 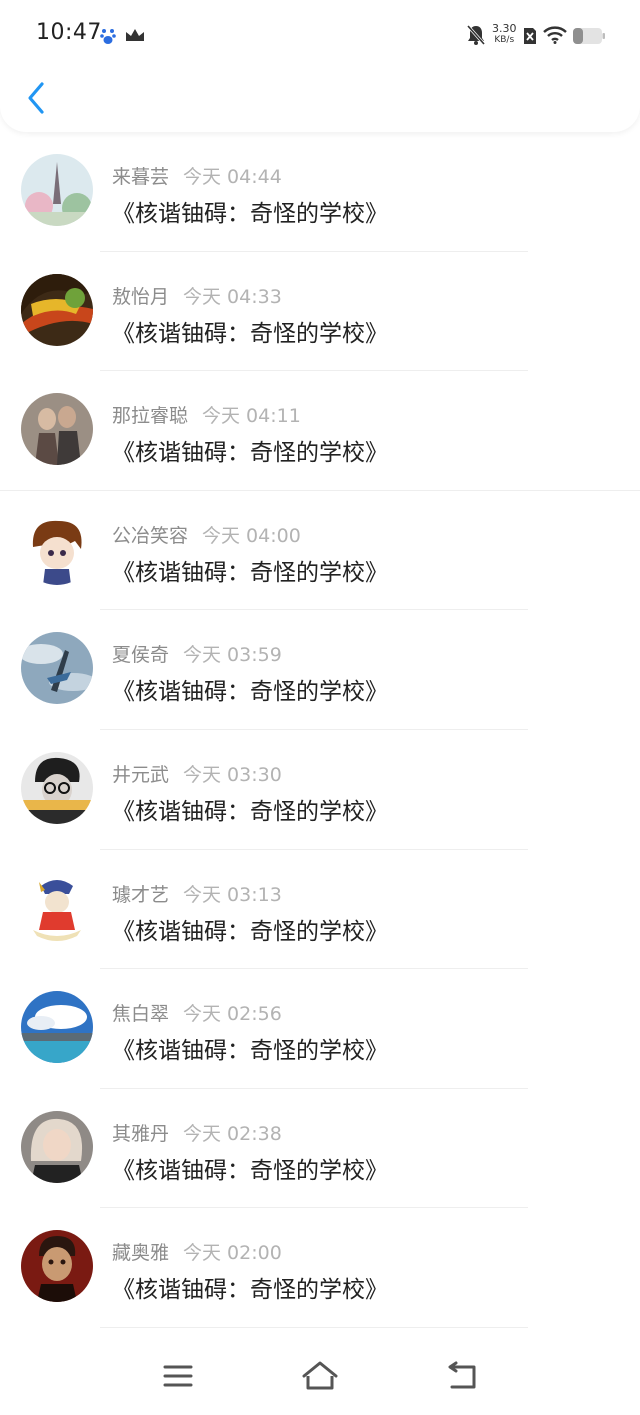 I want to click on name-line: 来暮芸 今天 04:44, so click(x=197, y=175).